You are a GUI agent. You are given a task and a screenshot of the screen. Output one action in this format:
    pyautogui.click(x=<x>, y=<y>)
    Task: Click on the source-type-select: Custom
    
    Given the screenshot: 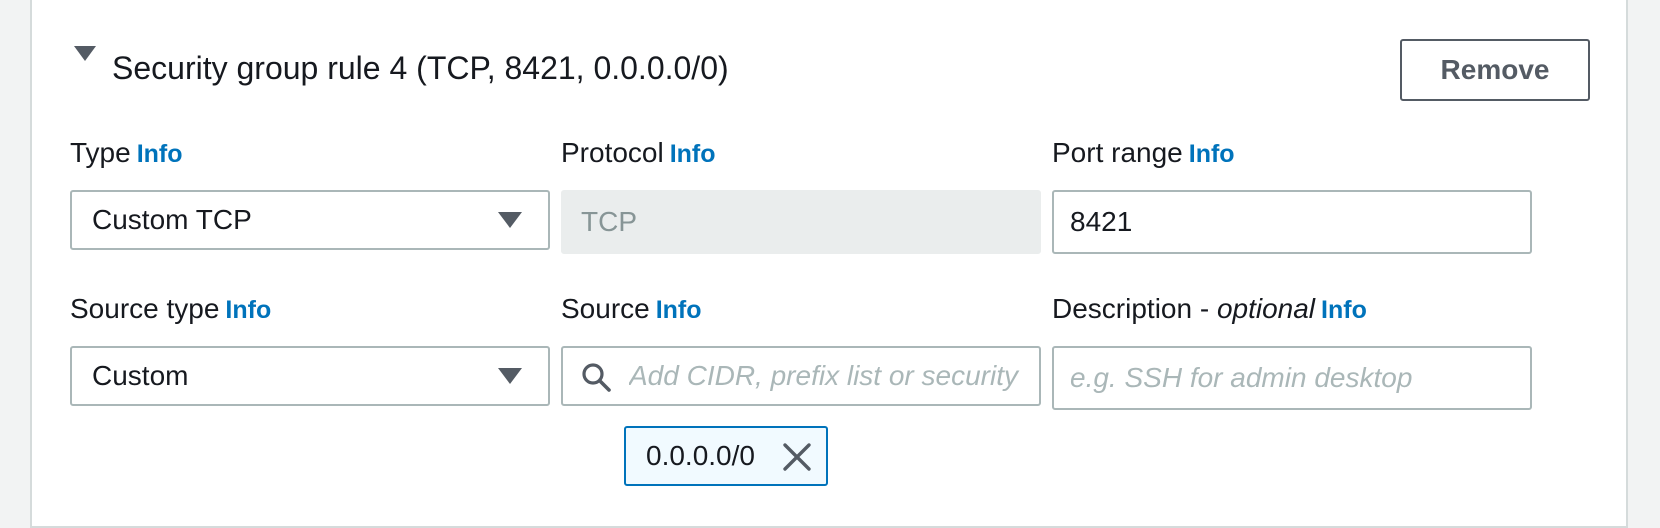 What is the action you would take?
    pyautogui.click(x=310, y=376)
    